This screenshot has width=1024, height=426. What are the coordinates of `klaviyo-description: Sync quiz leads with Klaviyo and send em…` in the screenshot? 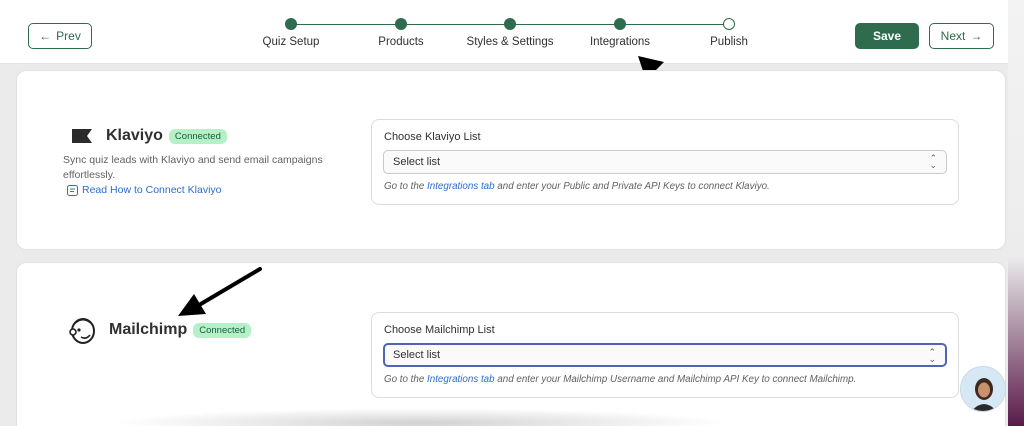 It's located at (193, 167).